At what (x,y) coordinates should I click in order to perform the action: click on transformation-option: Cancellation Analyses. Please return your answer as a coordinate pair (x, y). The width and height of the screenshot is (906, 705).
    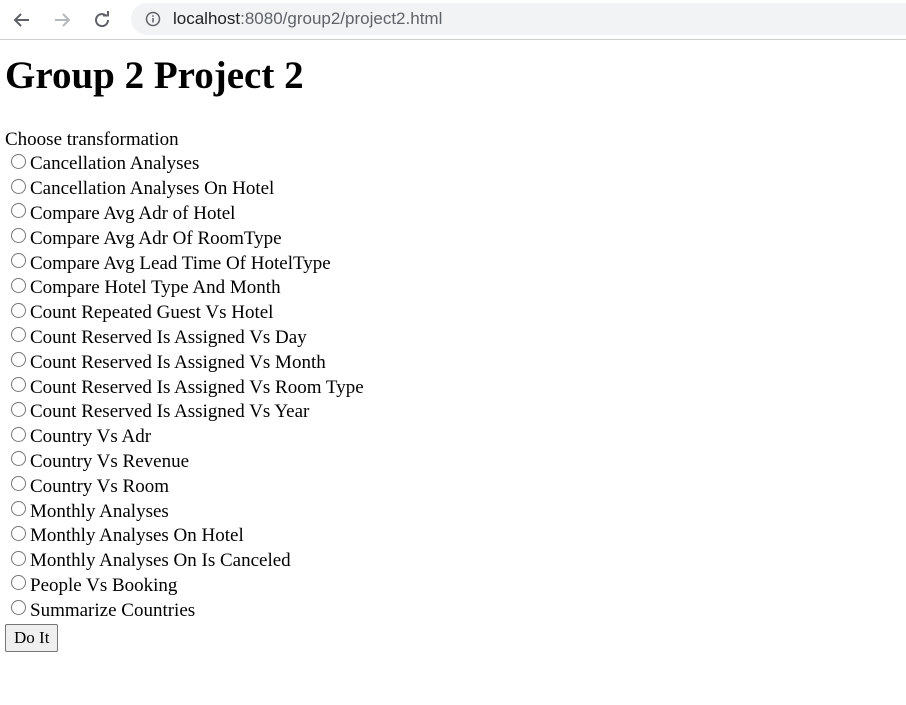
    Looking at the image, I should click on (184, 164).